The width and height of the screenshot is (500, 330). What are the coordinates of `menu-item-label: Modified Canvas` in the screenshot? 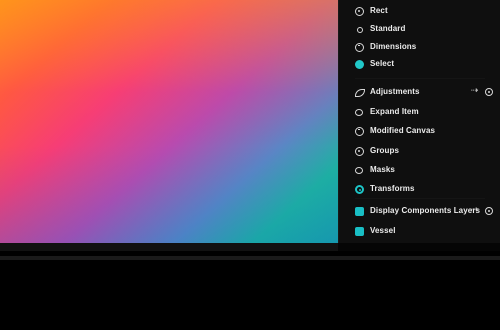 It's located at (403, 130).